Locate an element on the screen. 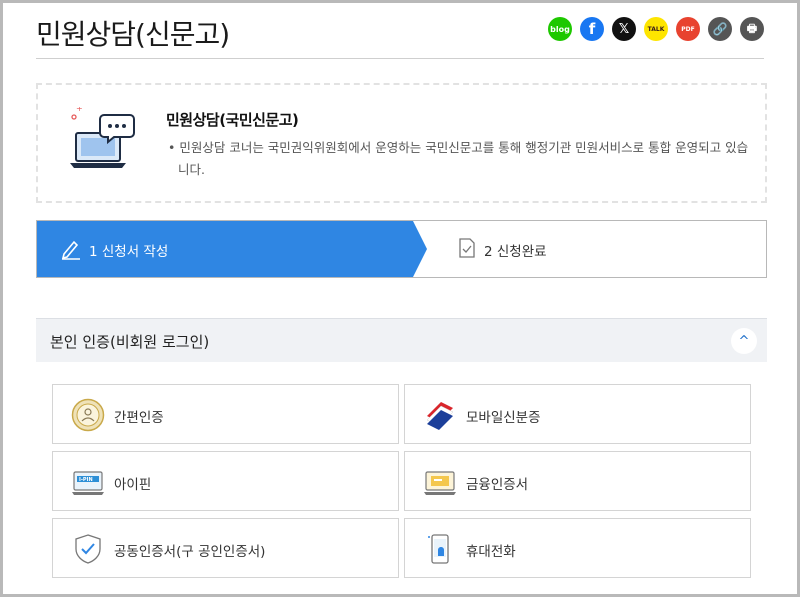 This screenshot has width=800, height=597. auth-method-label: 간편인증 is located at coordinates (139, 418).